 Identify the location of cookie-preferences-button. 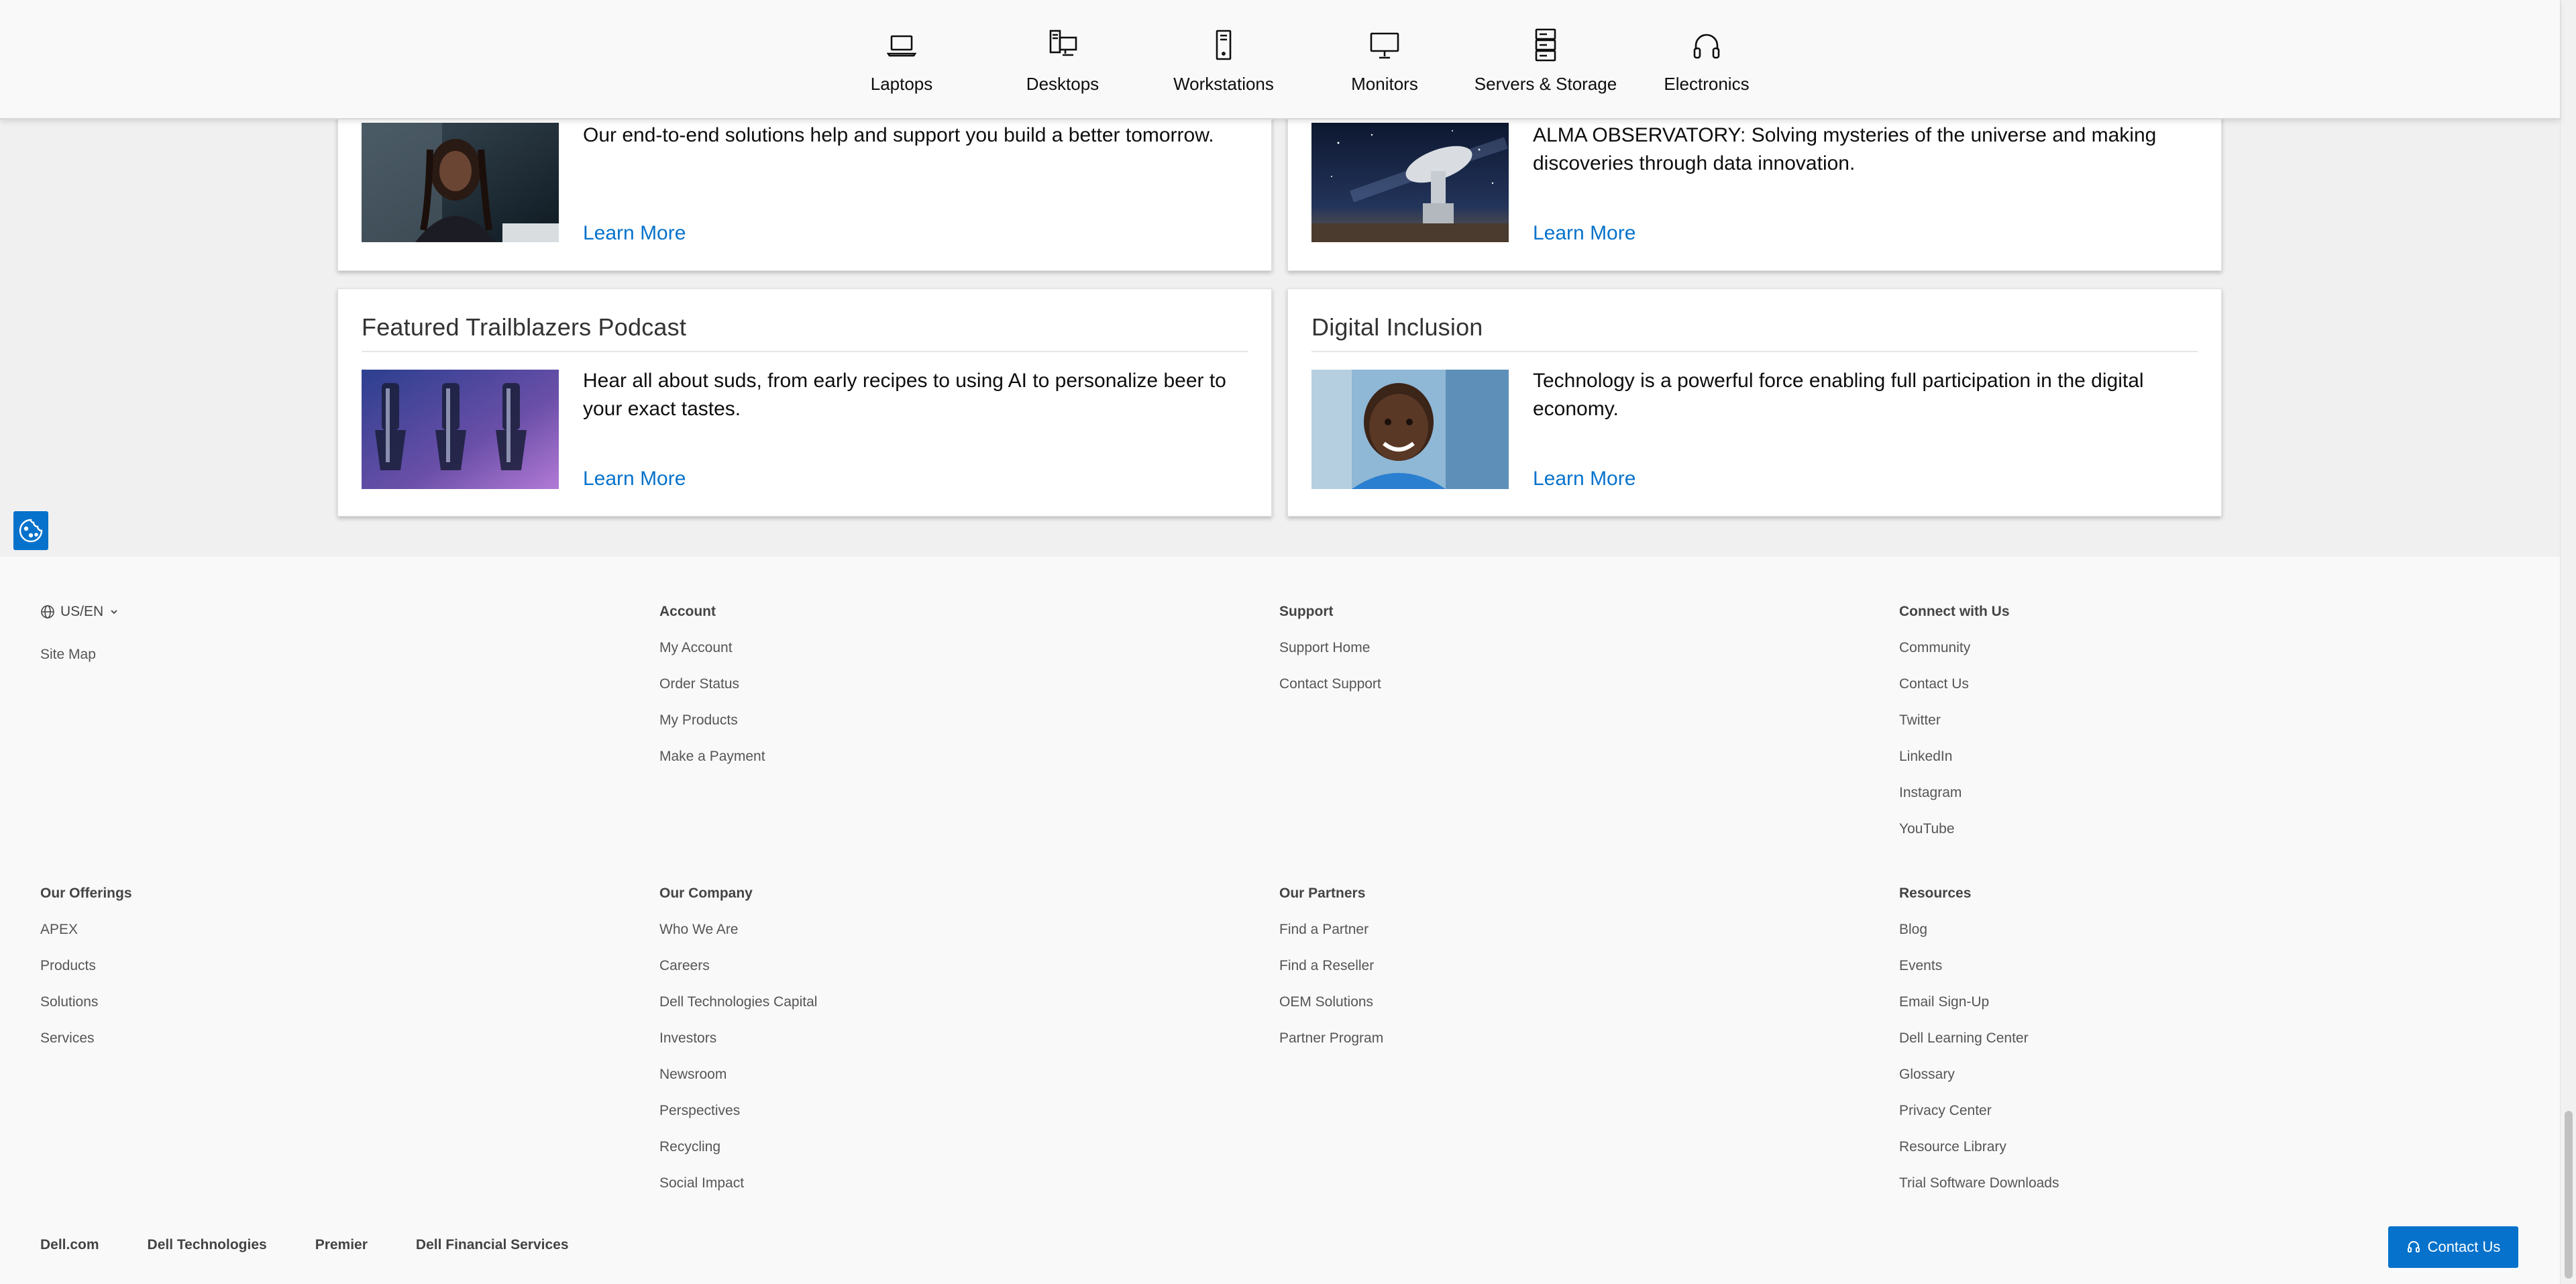
(30, 530).